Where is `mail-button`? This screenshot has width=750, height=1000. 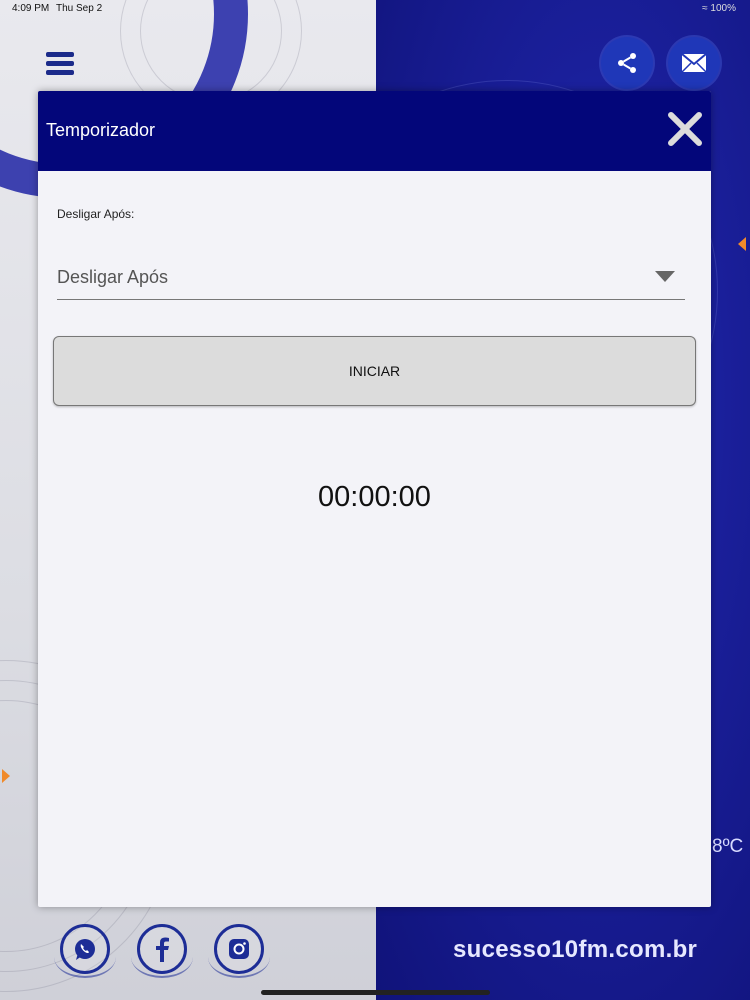
mail-button is located at coordinates (694, 63).